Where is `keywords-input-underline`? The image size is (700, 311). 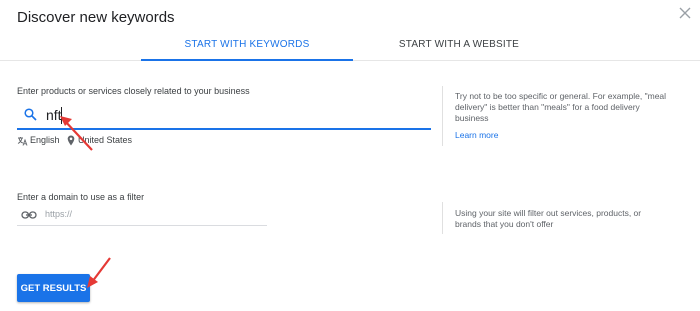 keywords-input-underline is located at coordinates (224, 129).